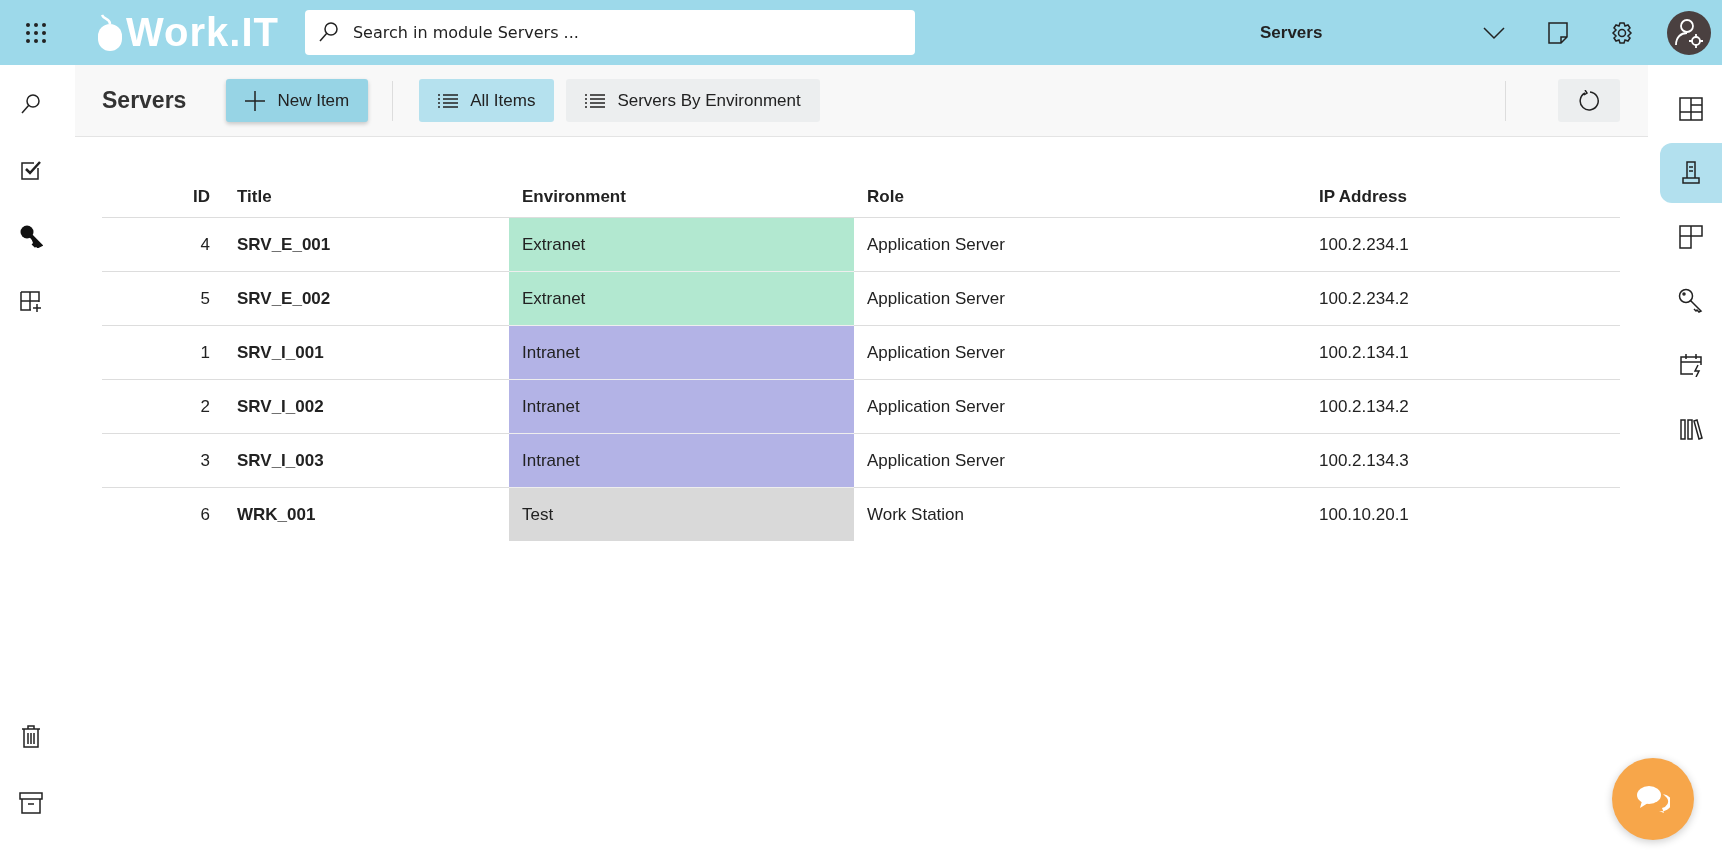 This screenshot has height=866, width=1722. I want to click on module-name: Servers, so click(1292, 32).